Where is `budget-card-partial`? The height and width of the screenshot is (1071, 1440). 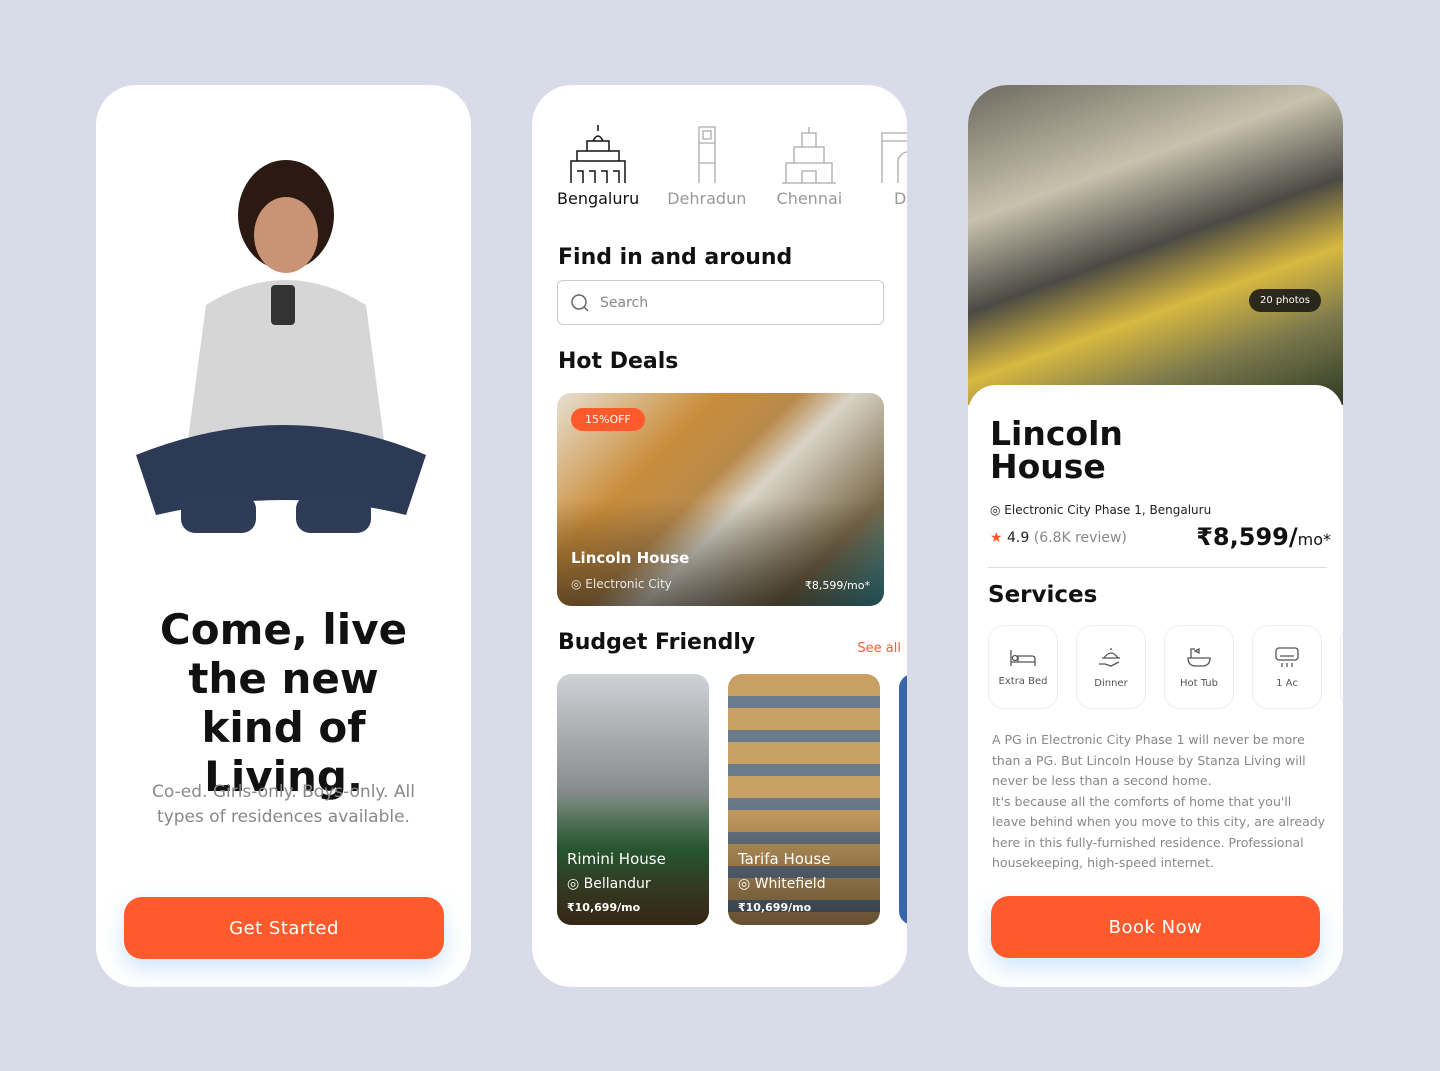
budget-card-partial is located at coordinates (903, 799).